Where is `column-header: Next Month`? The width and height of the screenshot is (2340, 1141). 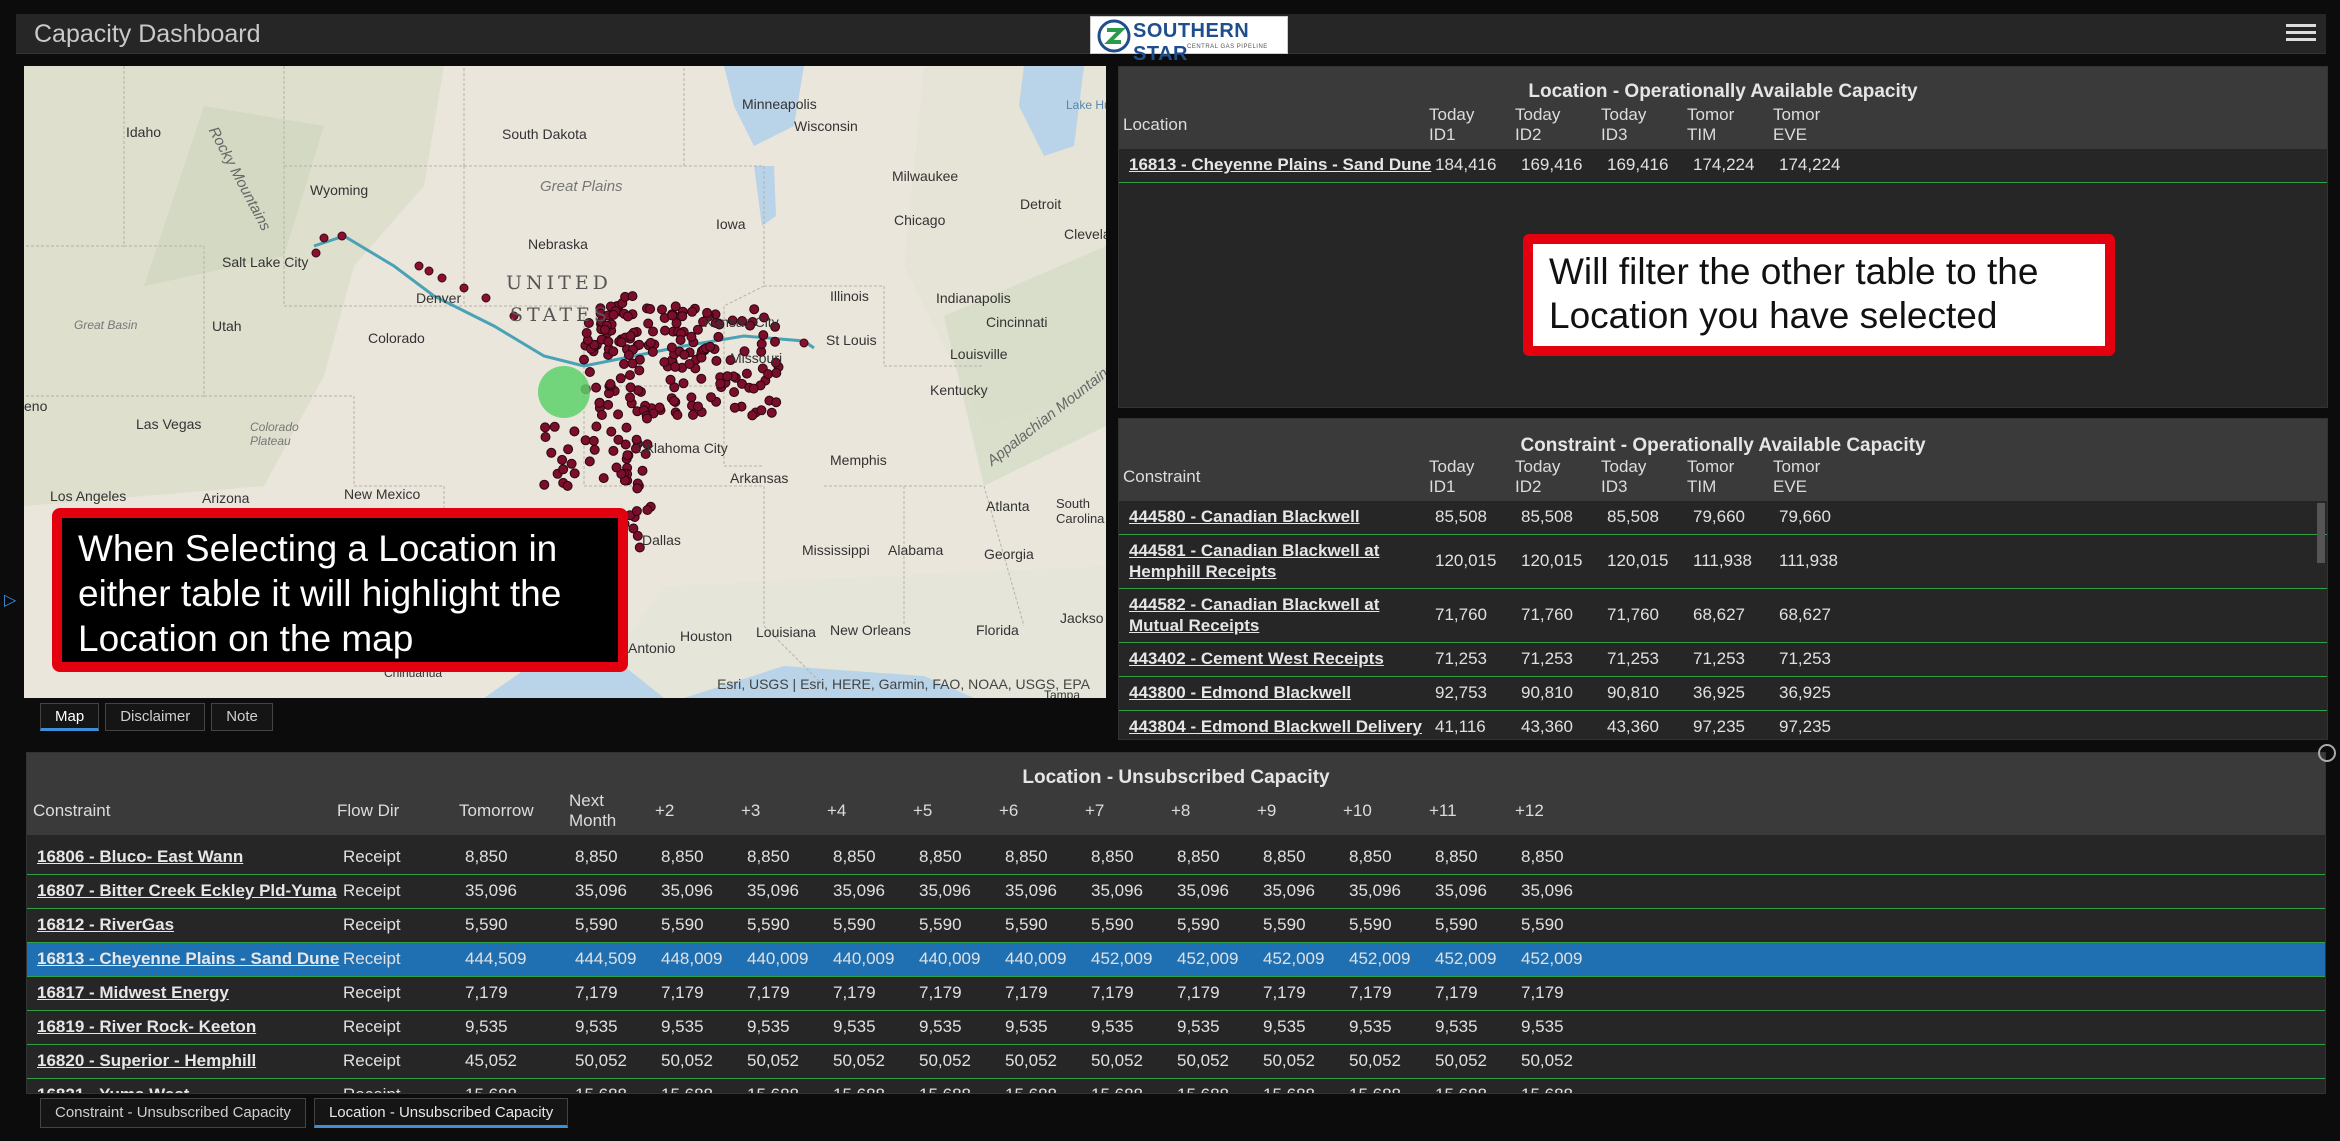
column-header: Next Month is located at coordinates (592, 811).